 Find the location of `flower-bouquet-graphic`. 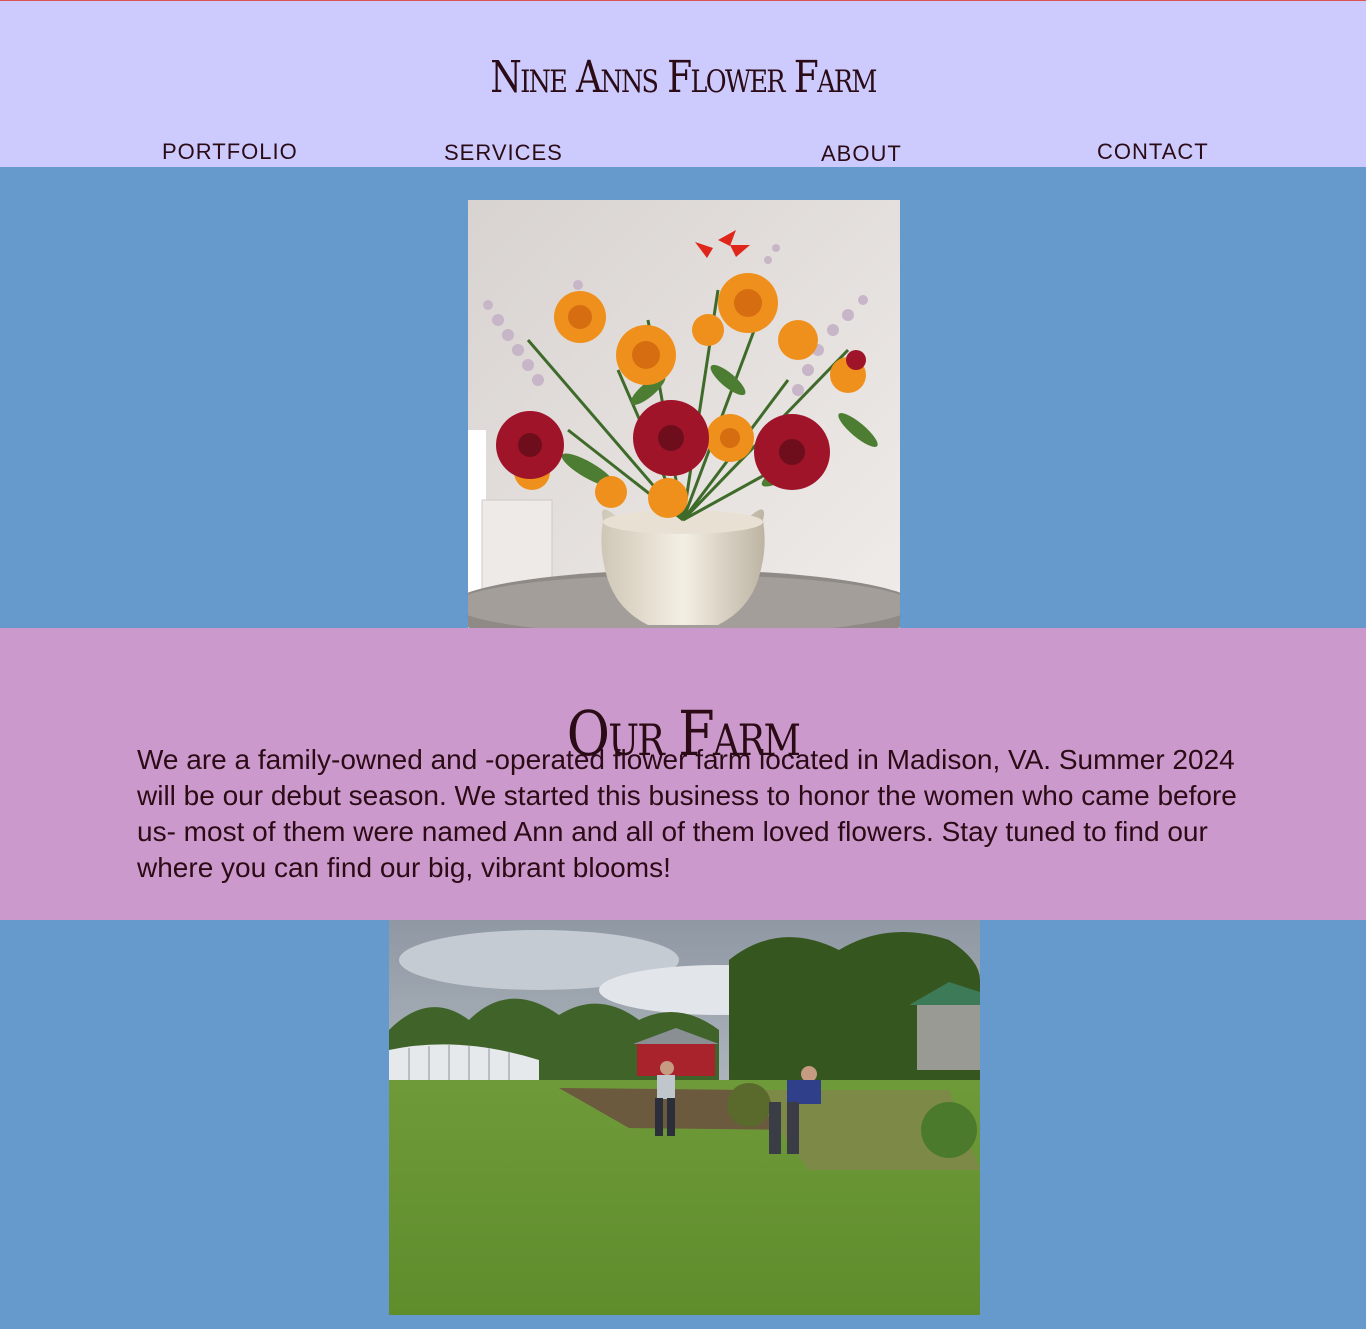

flower-bouquet-graphic is located at coordinates (684, 414).